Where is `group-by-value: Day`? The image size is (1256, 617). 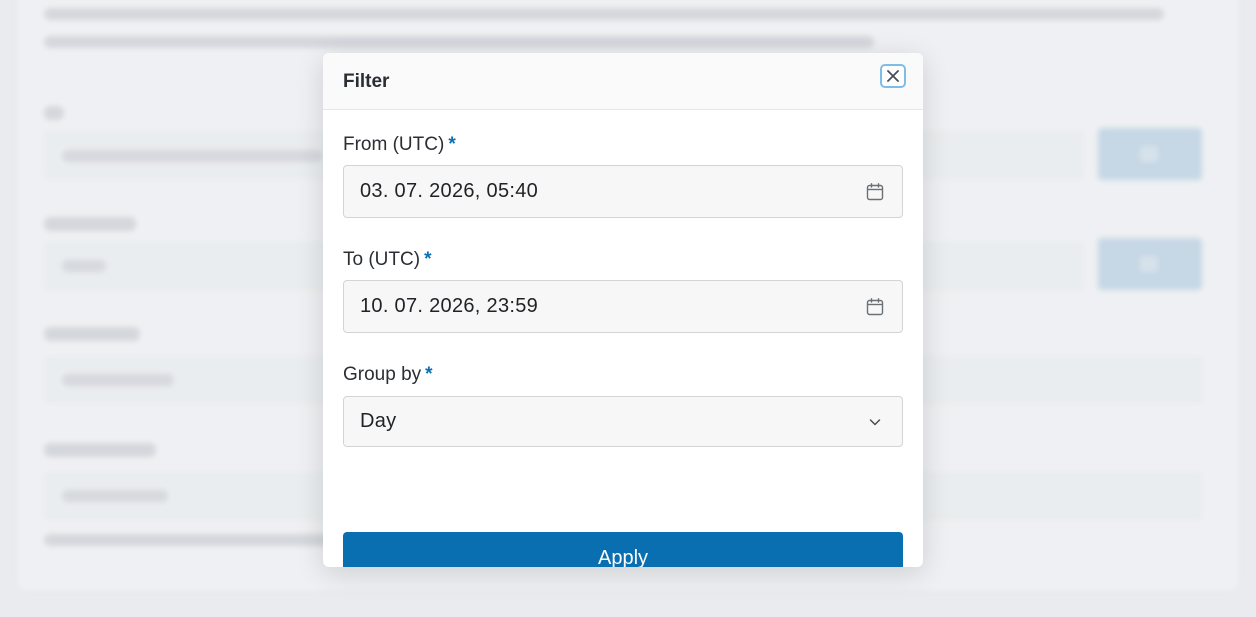 group-by-value: Day is located at coordinates (378, 421).